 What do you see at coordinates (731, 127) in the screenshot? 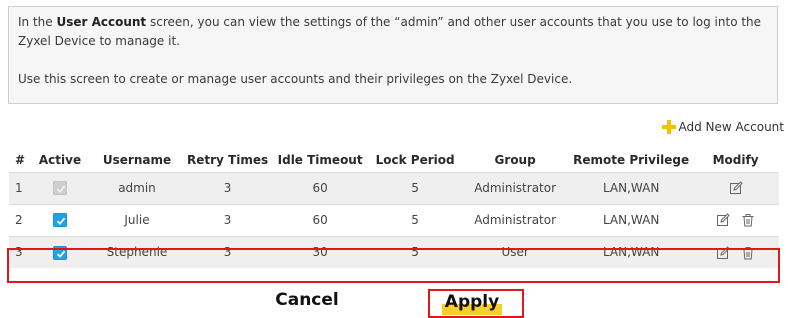
I see `add-new-account-label: Add New Account` at bounding box center [731, 127].